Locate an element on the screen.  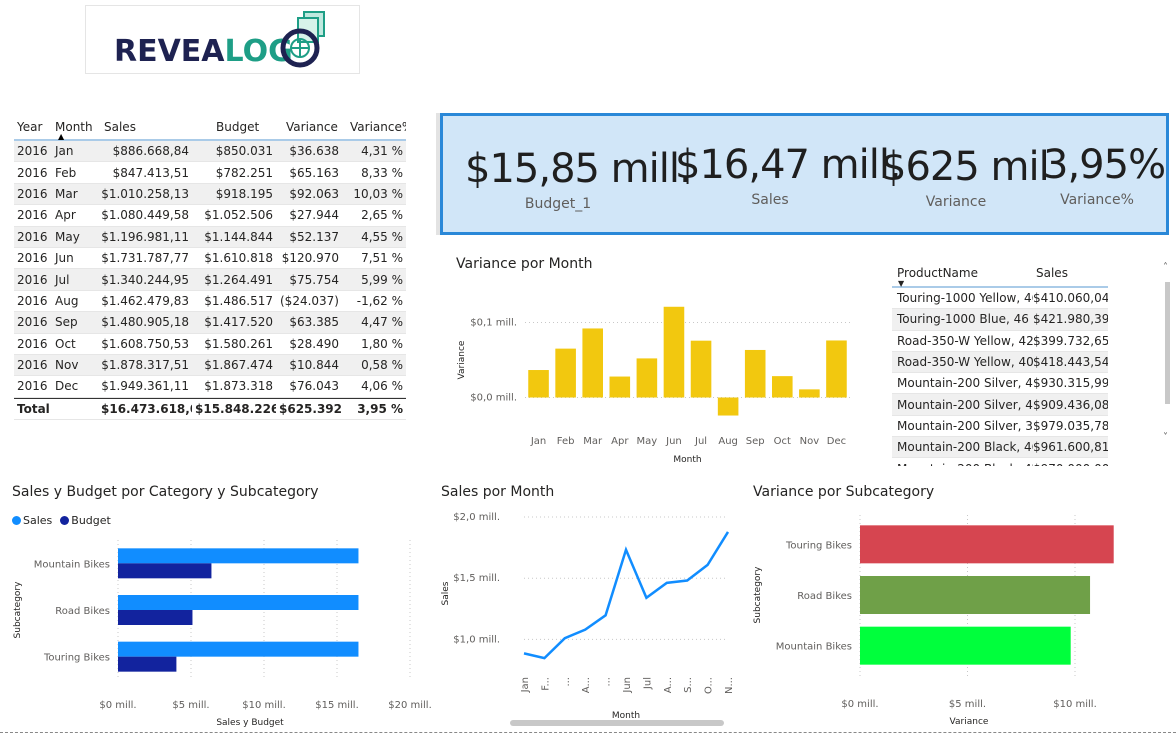
y-tick-label: Touring Bikes is located at coordinates (818, 545).